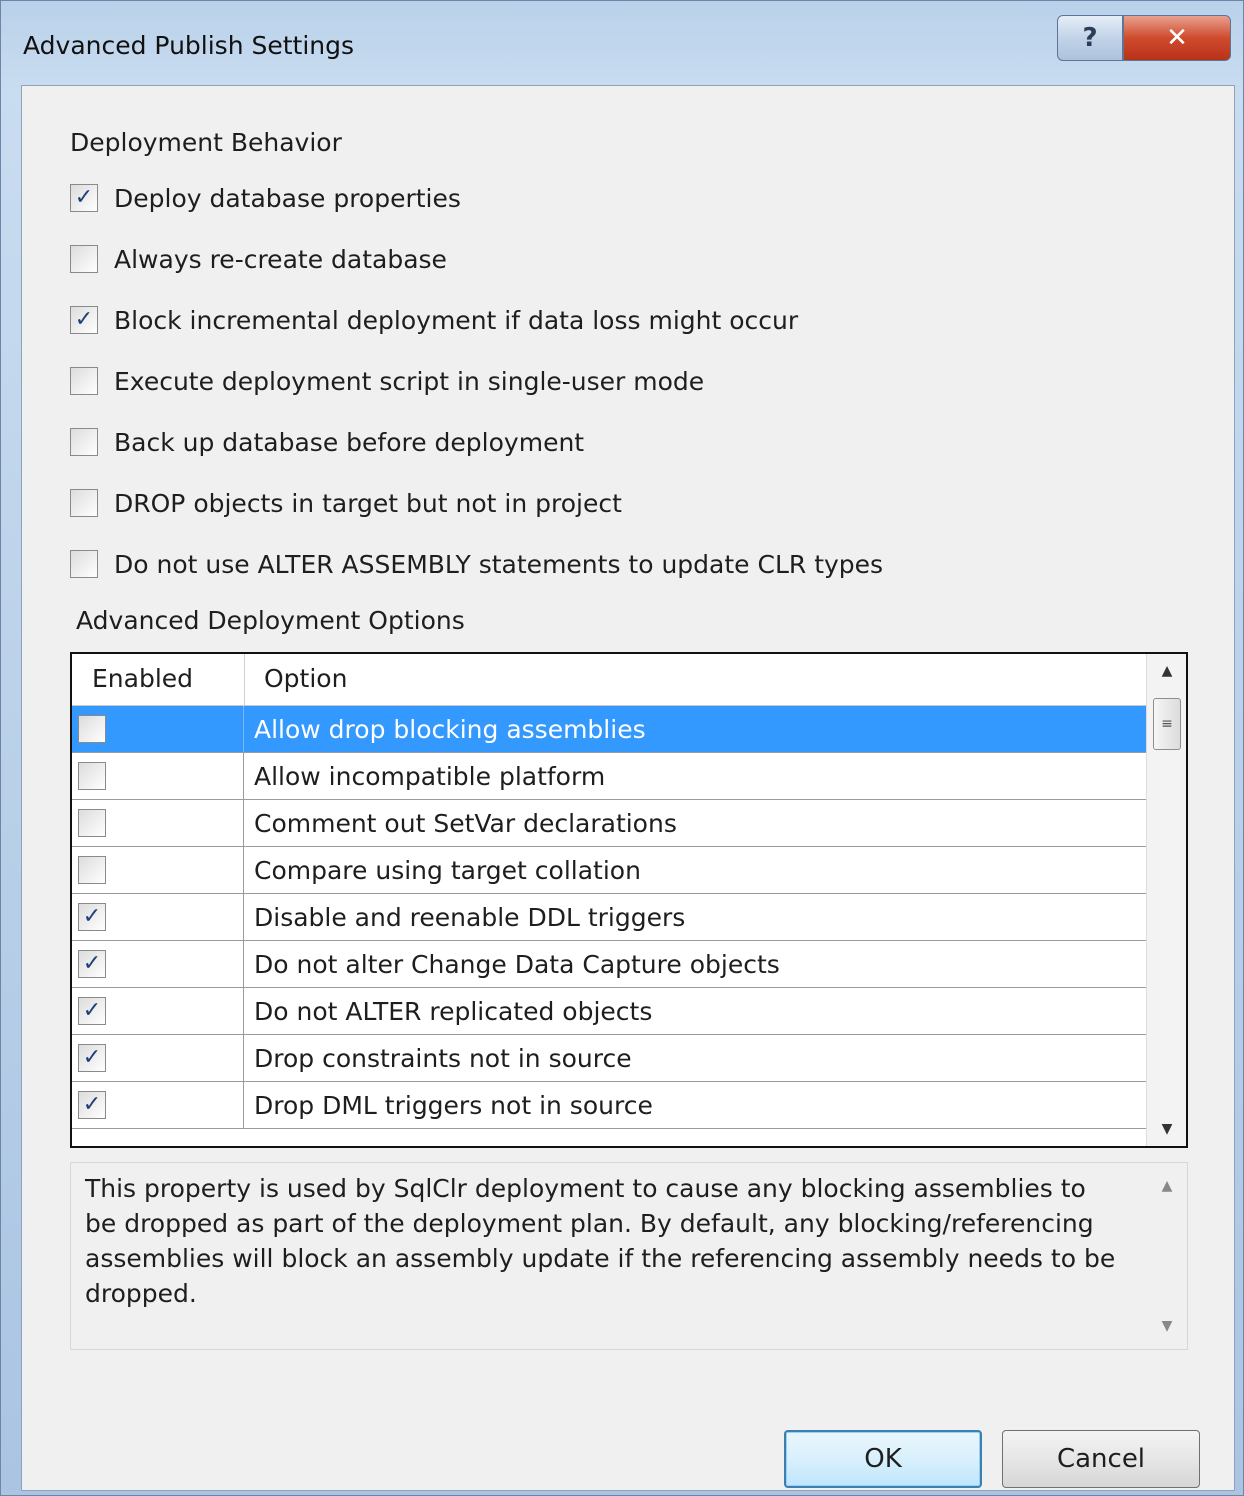  Describe the element at coordinates (470, 917) in the screenshot. I see `option-name-cell: Disable and reenable DDL triggers` at that location.